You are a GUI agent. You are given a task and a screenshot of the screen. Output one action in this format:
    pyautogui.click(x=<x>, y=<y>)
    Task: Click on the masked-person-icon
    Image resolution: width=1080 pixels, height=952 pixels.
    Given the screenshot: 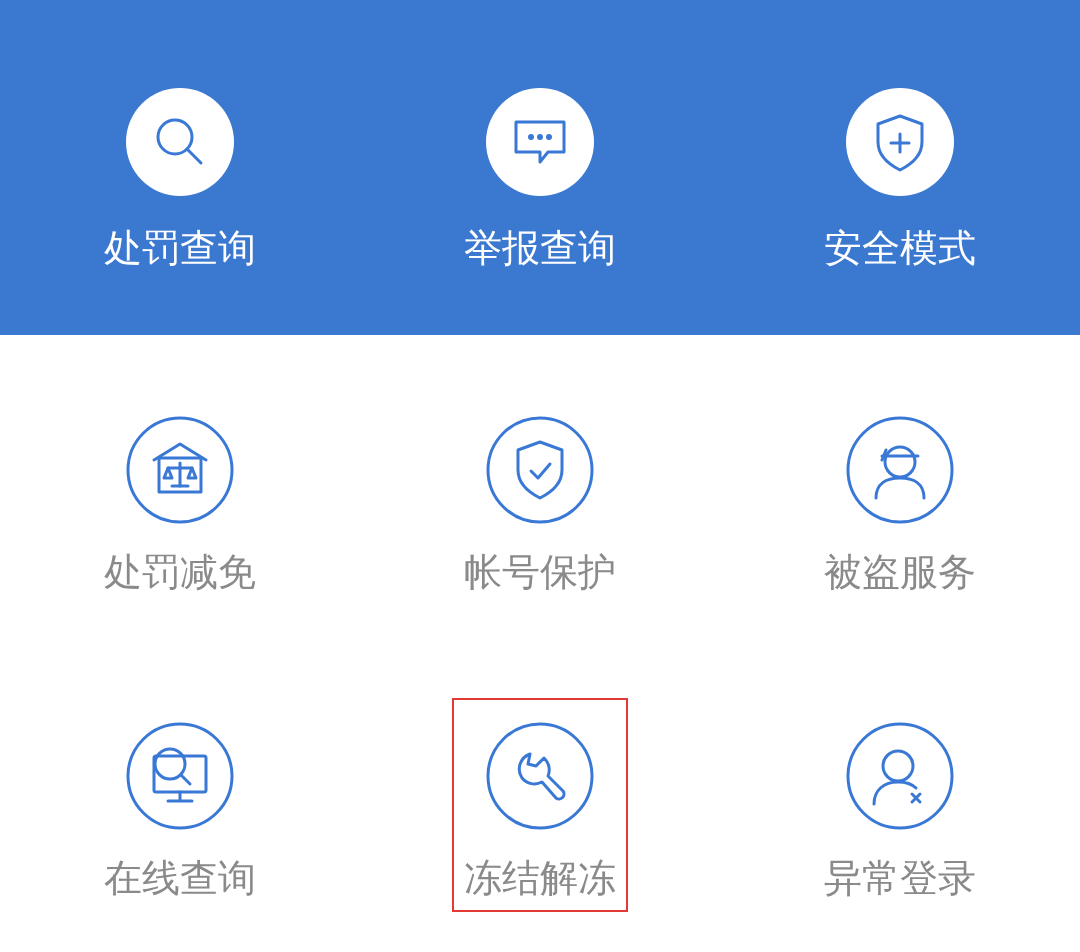 What is the action you would take?
    pyautogui.click(x=900, y=470)
    